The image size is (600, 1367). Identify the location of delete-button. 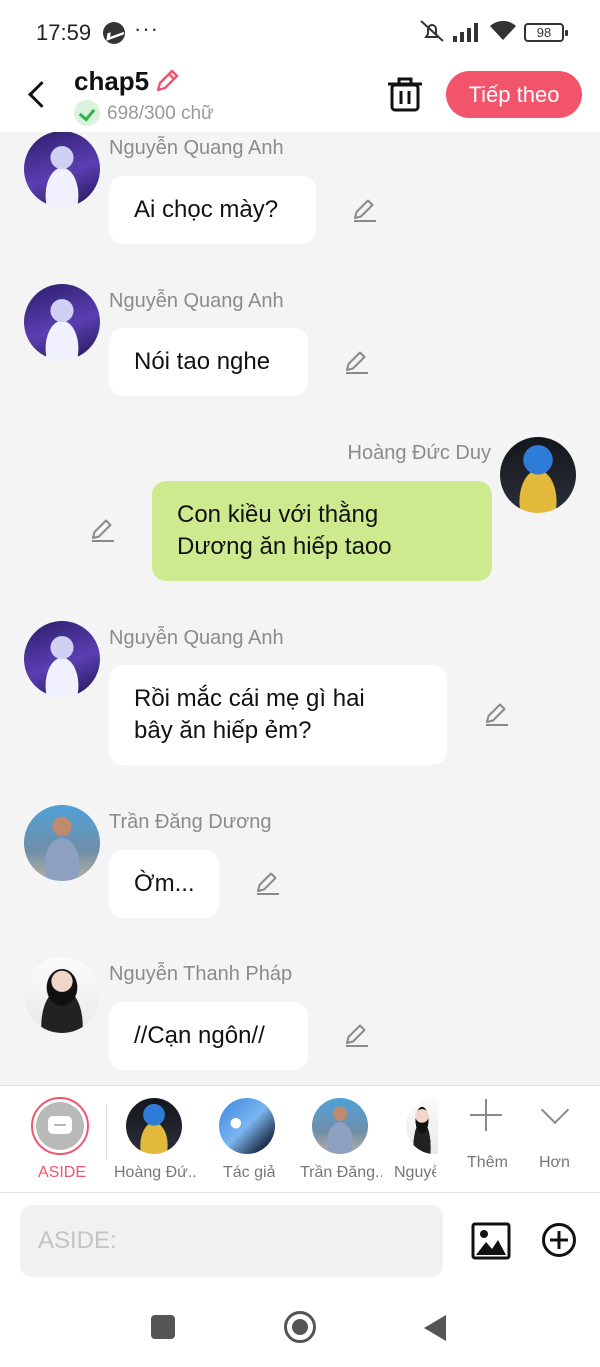
(405, 94).